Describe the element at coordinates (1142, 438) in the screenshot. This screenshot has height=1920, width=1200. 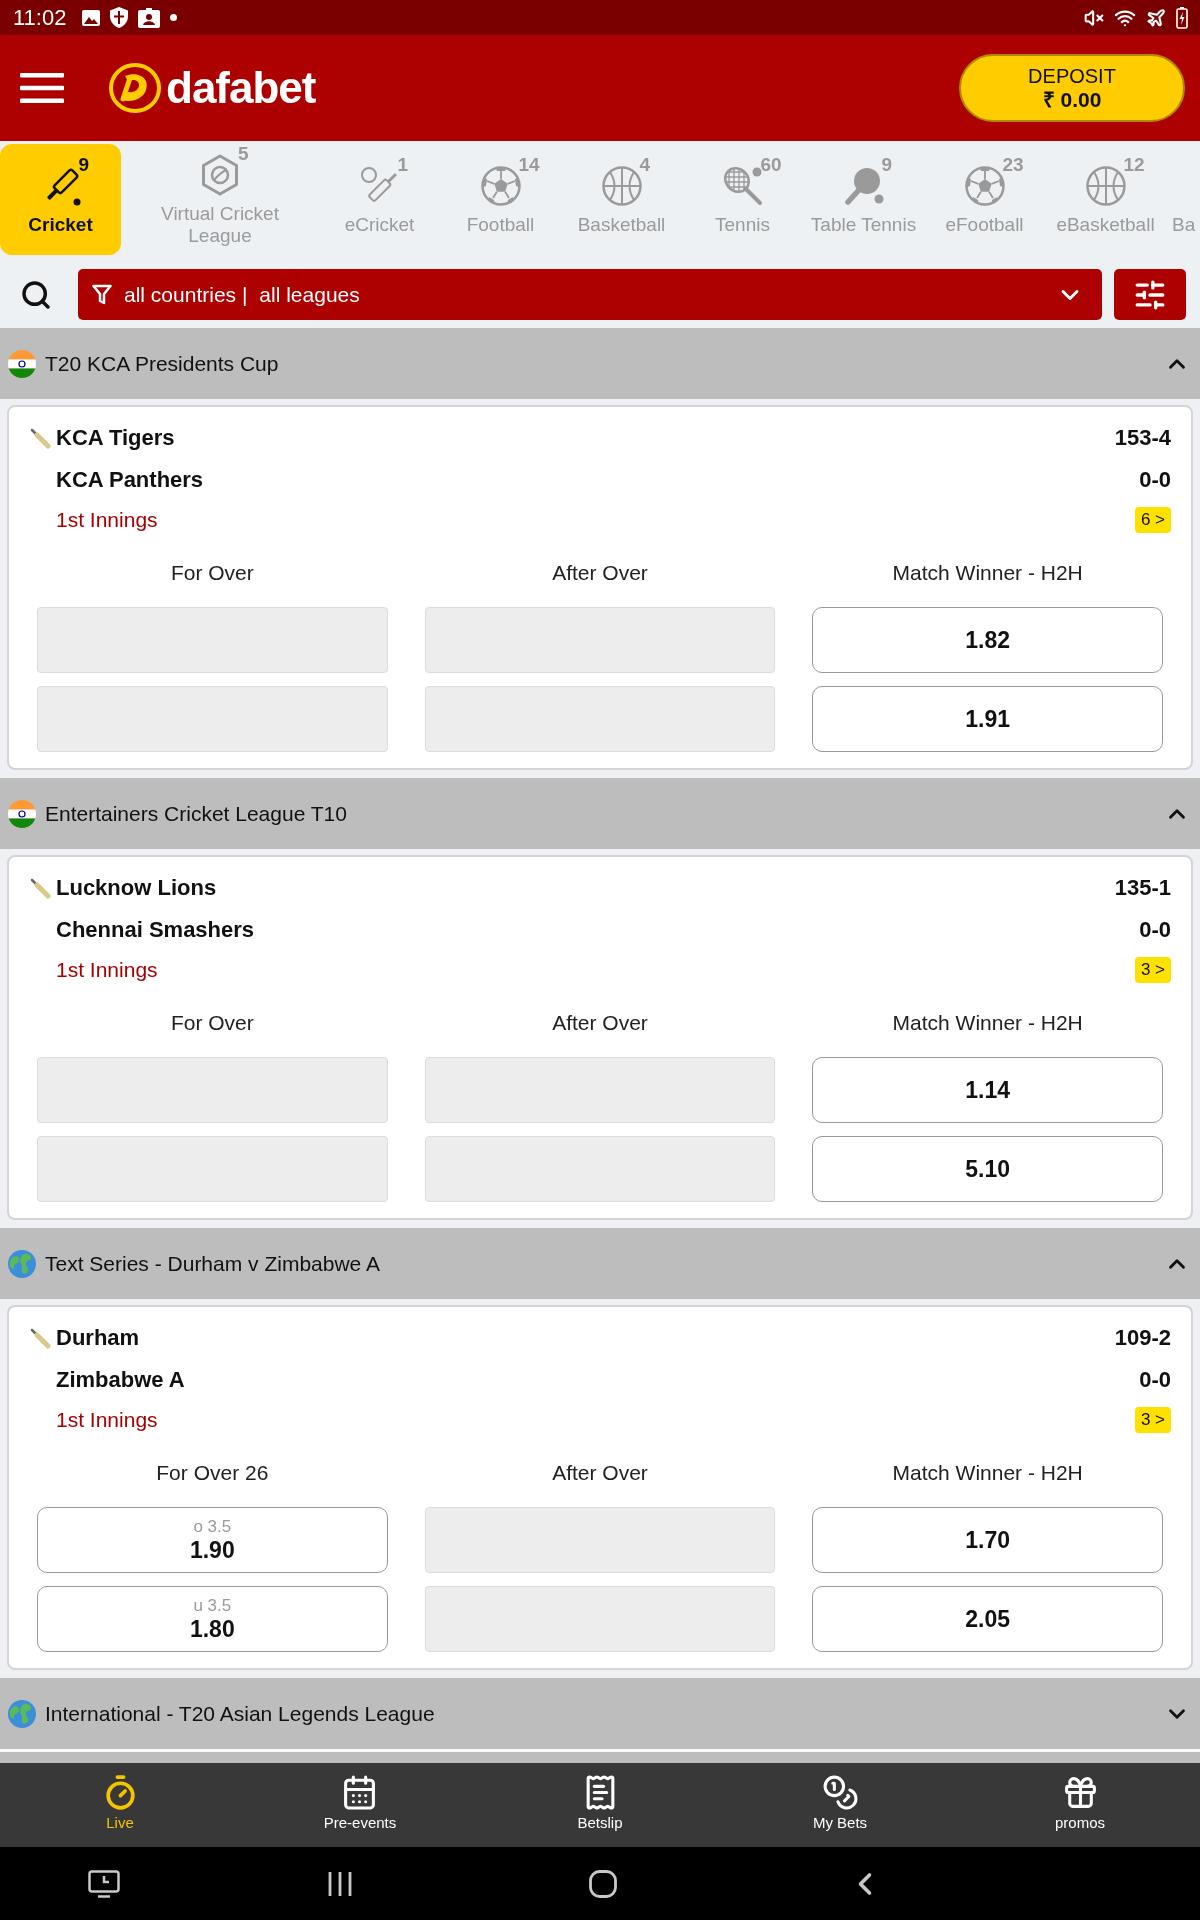
I see `team-score: 153-4` at that location.